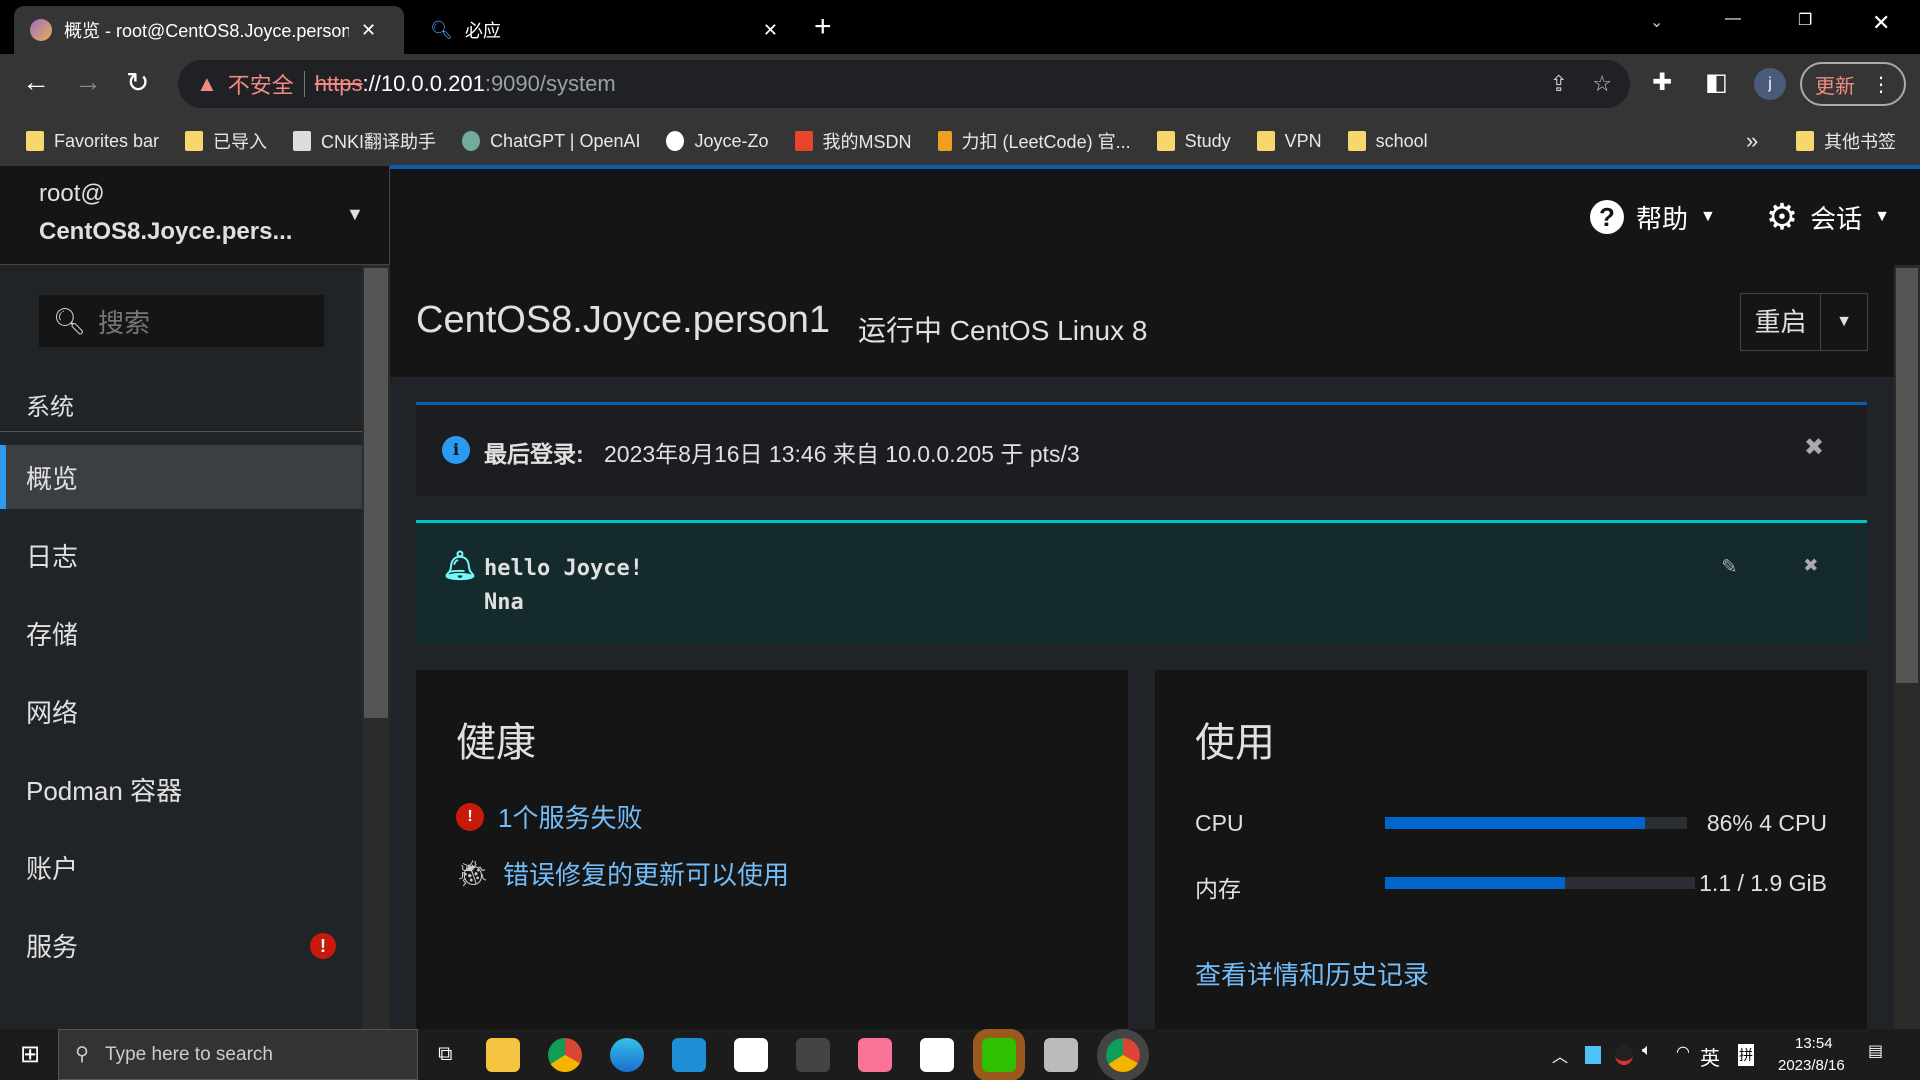 This screenshot has width=1920, height=1080. What do you see at coordinates (1515, 823) in the screenshot?
I see `cpu-progress-fill` at bounding box center [1515, 823].